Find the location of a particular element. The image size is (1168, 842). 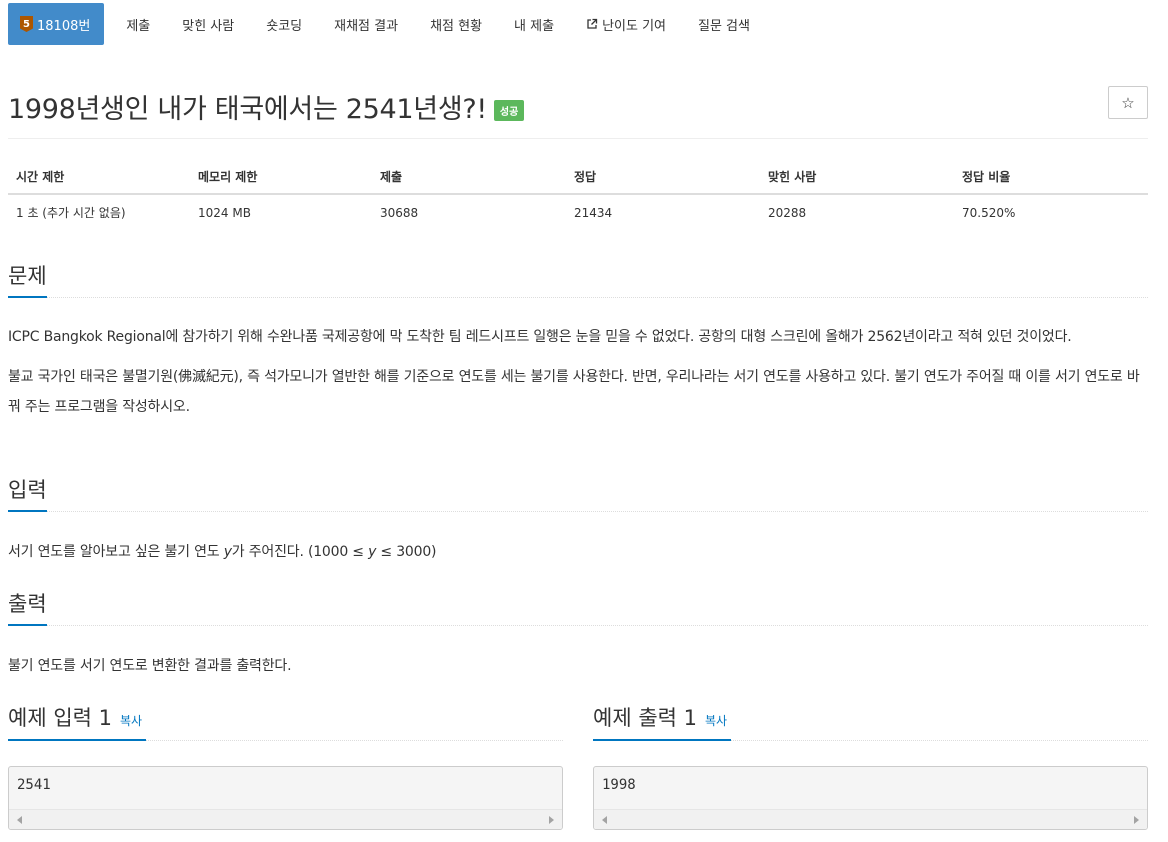

tab-rejudge-results-label: 재채점 결과 is located at coordinates (366, 26).